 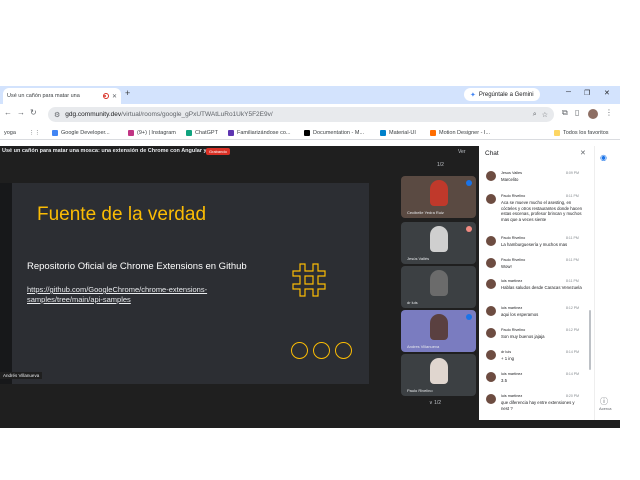 What do you see at coordinates (310, 424) in the screenshot?
I see `meeting-controls-bar` at bounding box center [310, 424].